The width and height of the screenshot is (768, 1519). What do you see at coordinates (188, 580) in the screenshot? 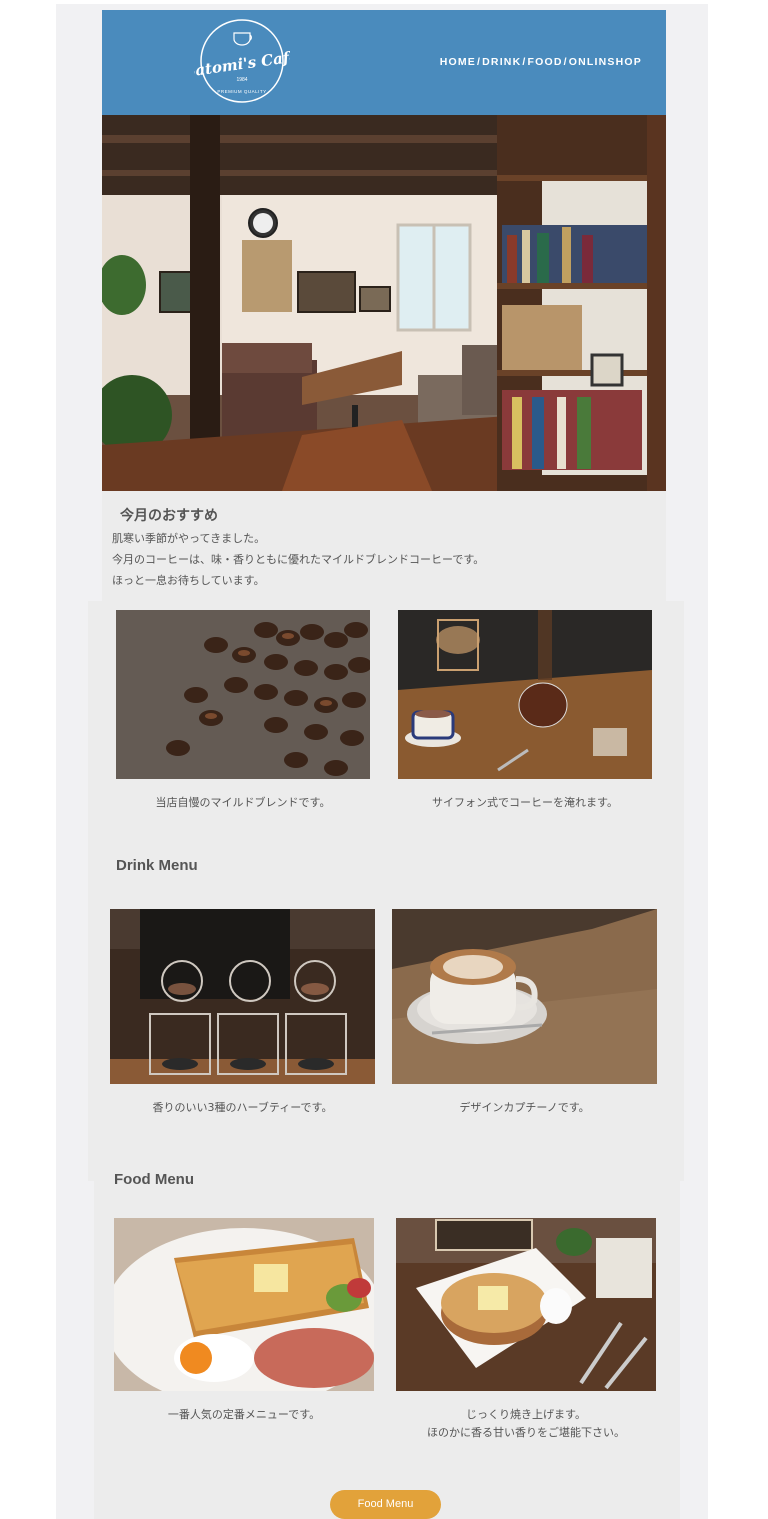
I see `recommendation-line: ほっと一息お待ちしています。` at bounding box center [188, 580].